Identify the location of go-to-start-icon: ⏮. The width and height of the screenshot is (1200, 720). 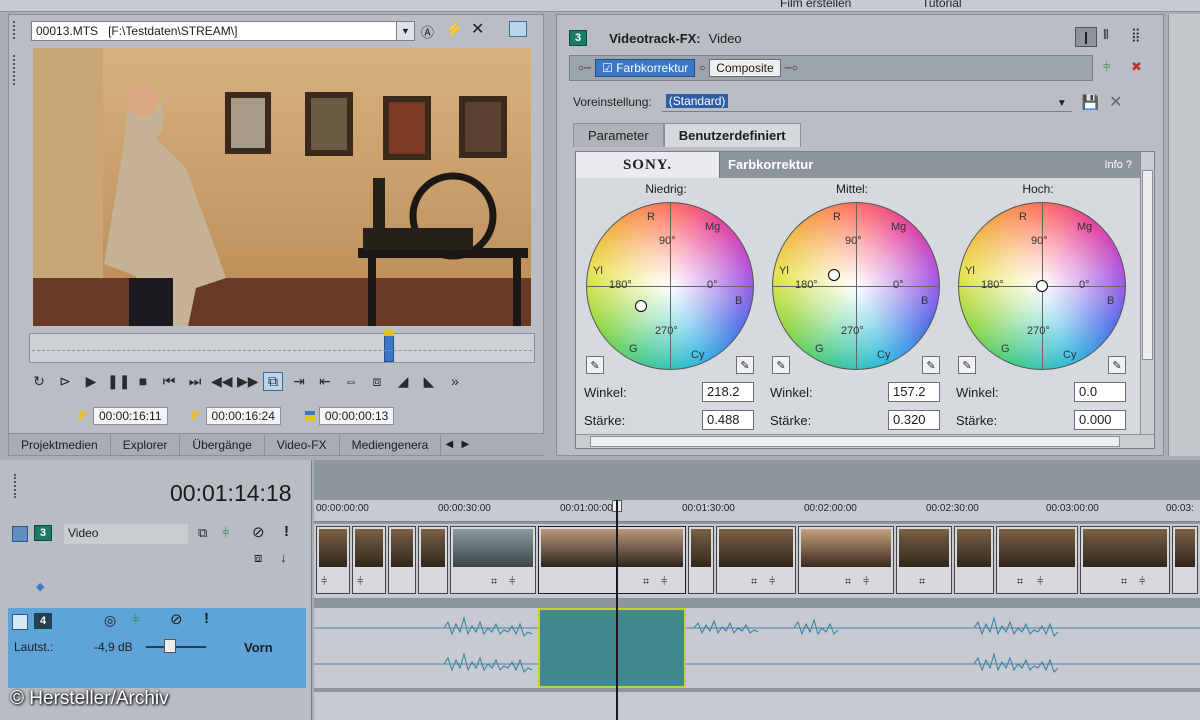
(169, 381).